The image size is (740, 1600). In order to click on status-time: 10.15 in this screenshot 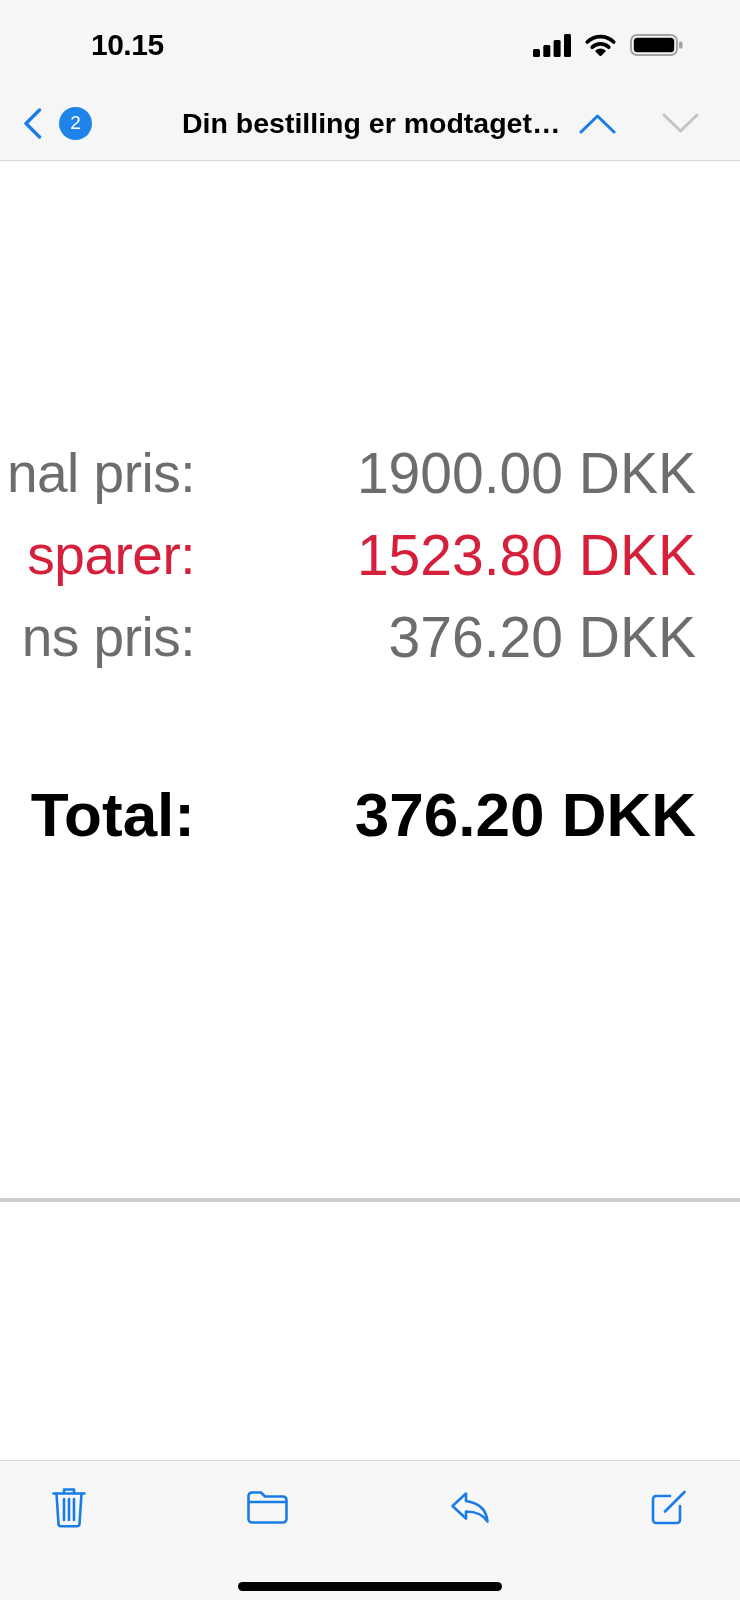, I will do `click(127, 45)`.